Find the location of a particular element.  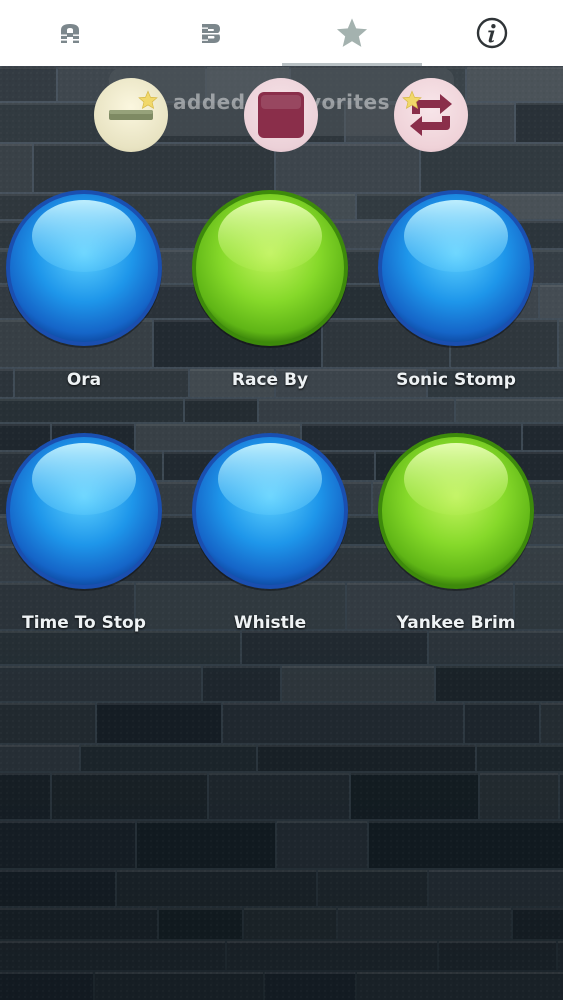

stop-icon is located at coordinates (281, 115).